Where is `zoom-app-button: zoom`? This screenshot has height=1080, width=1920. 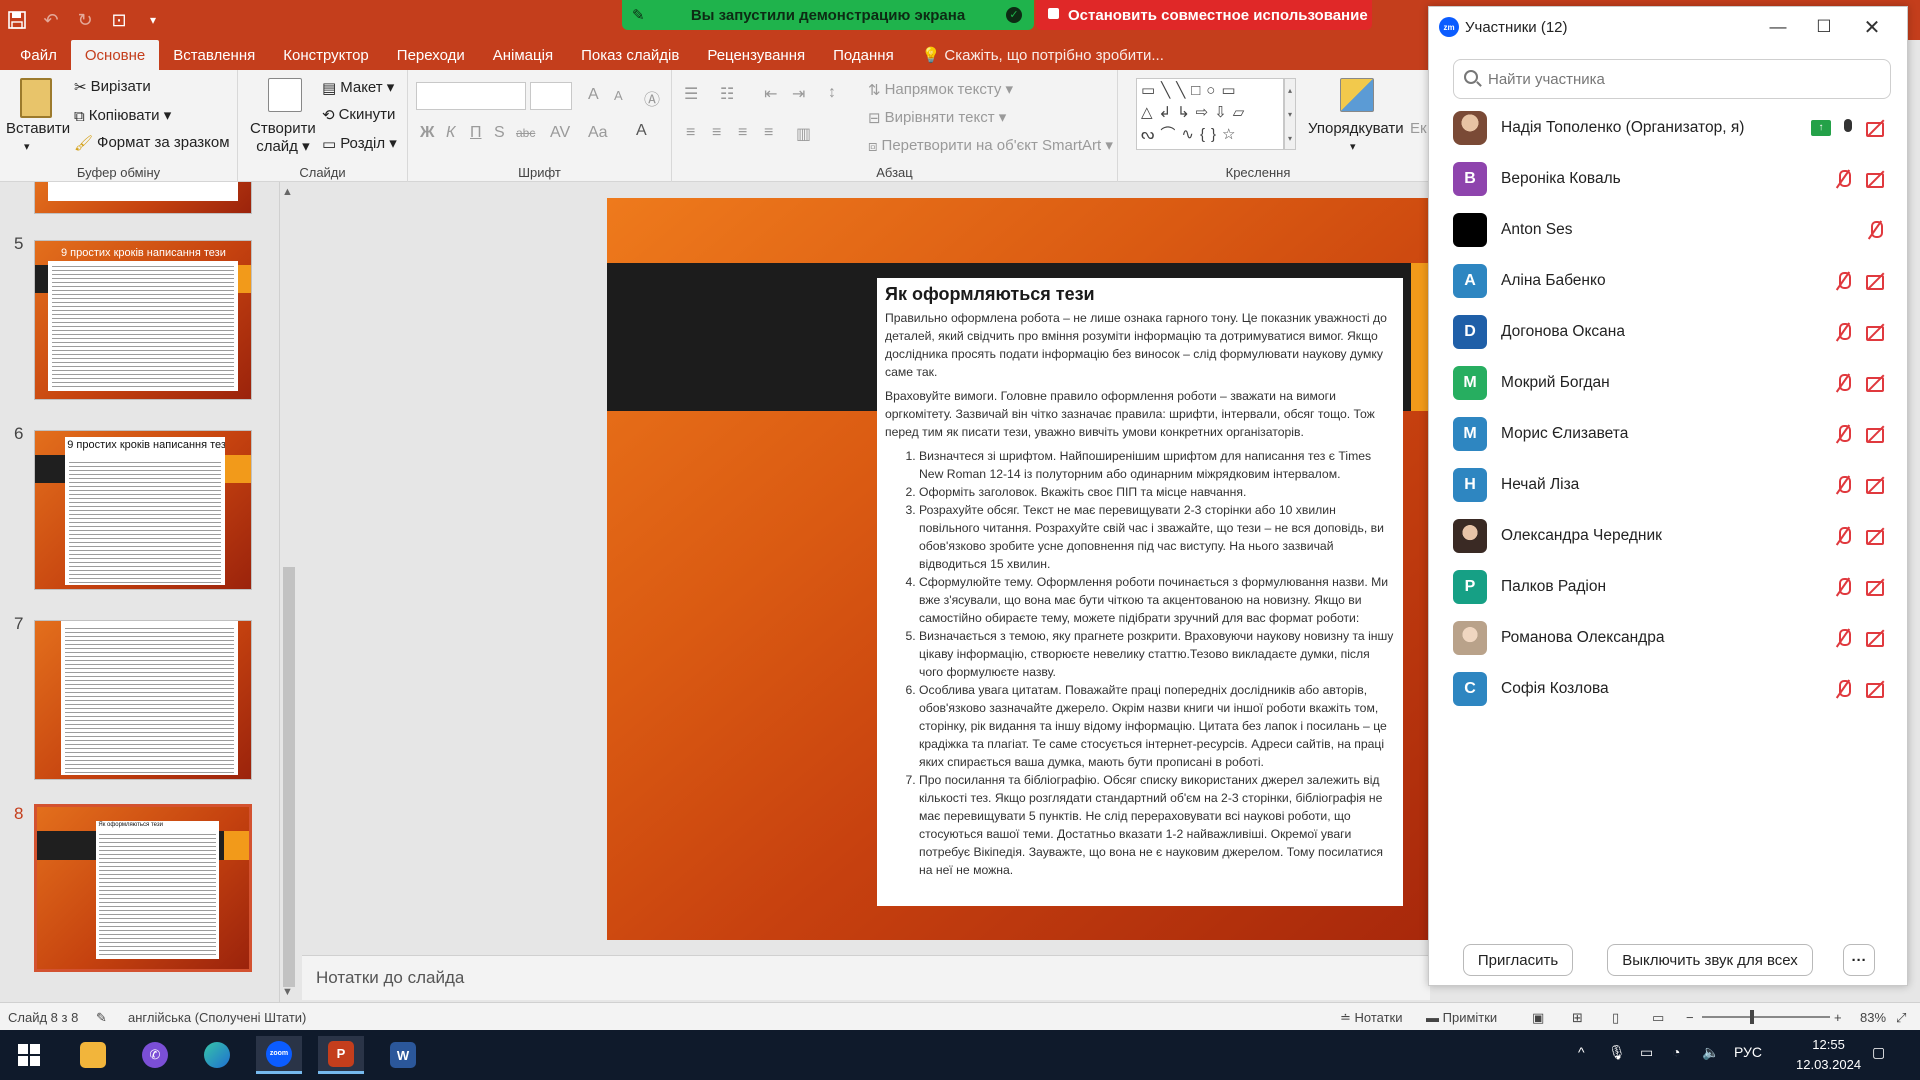
zoom-app-button: zoom is located at coordinates (279, 1055).